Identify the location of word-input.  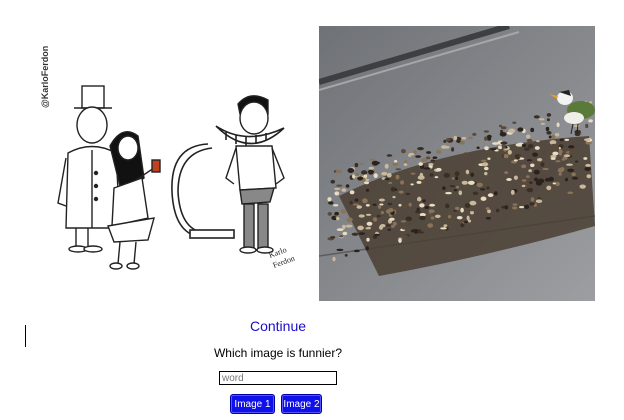
(278, 378).